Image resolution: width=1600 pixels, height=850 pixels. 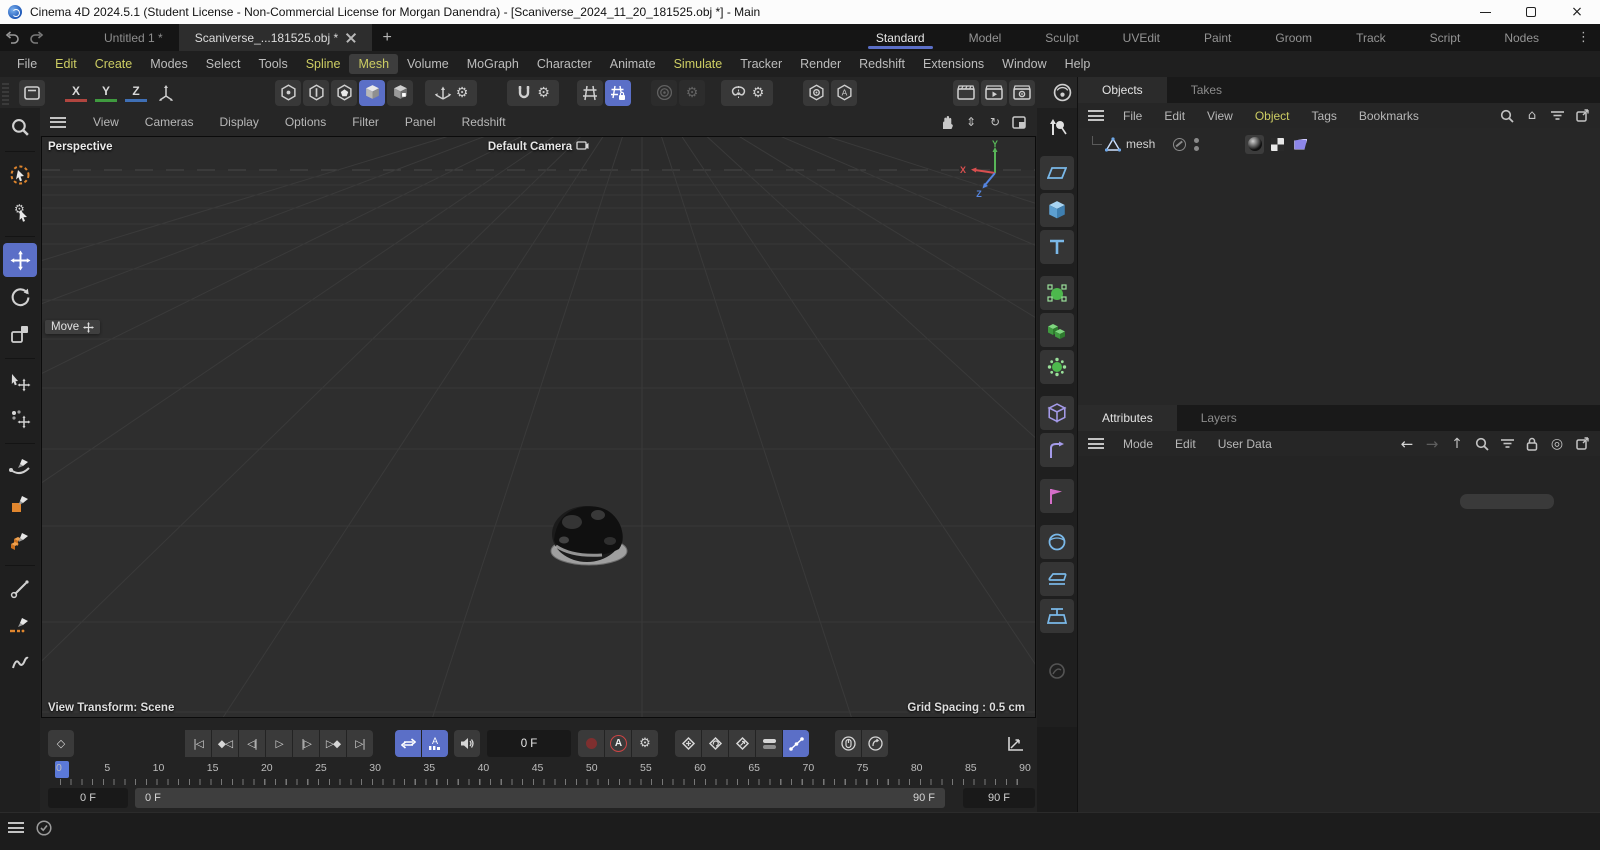 What do you see at coordinates (698, 64) in the screenshot?
I see `menu-simulate: Simulate` at bounding box center [698, 64].